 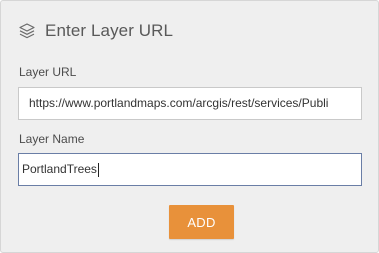 What do you see at coordinates (52, 139) in the screenshot?
I see `layer-name-label: Layer Name` at bounding box center [52, 139].